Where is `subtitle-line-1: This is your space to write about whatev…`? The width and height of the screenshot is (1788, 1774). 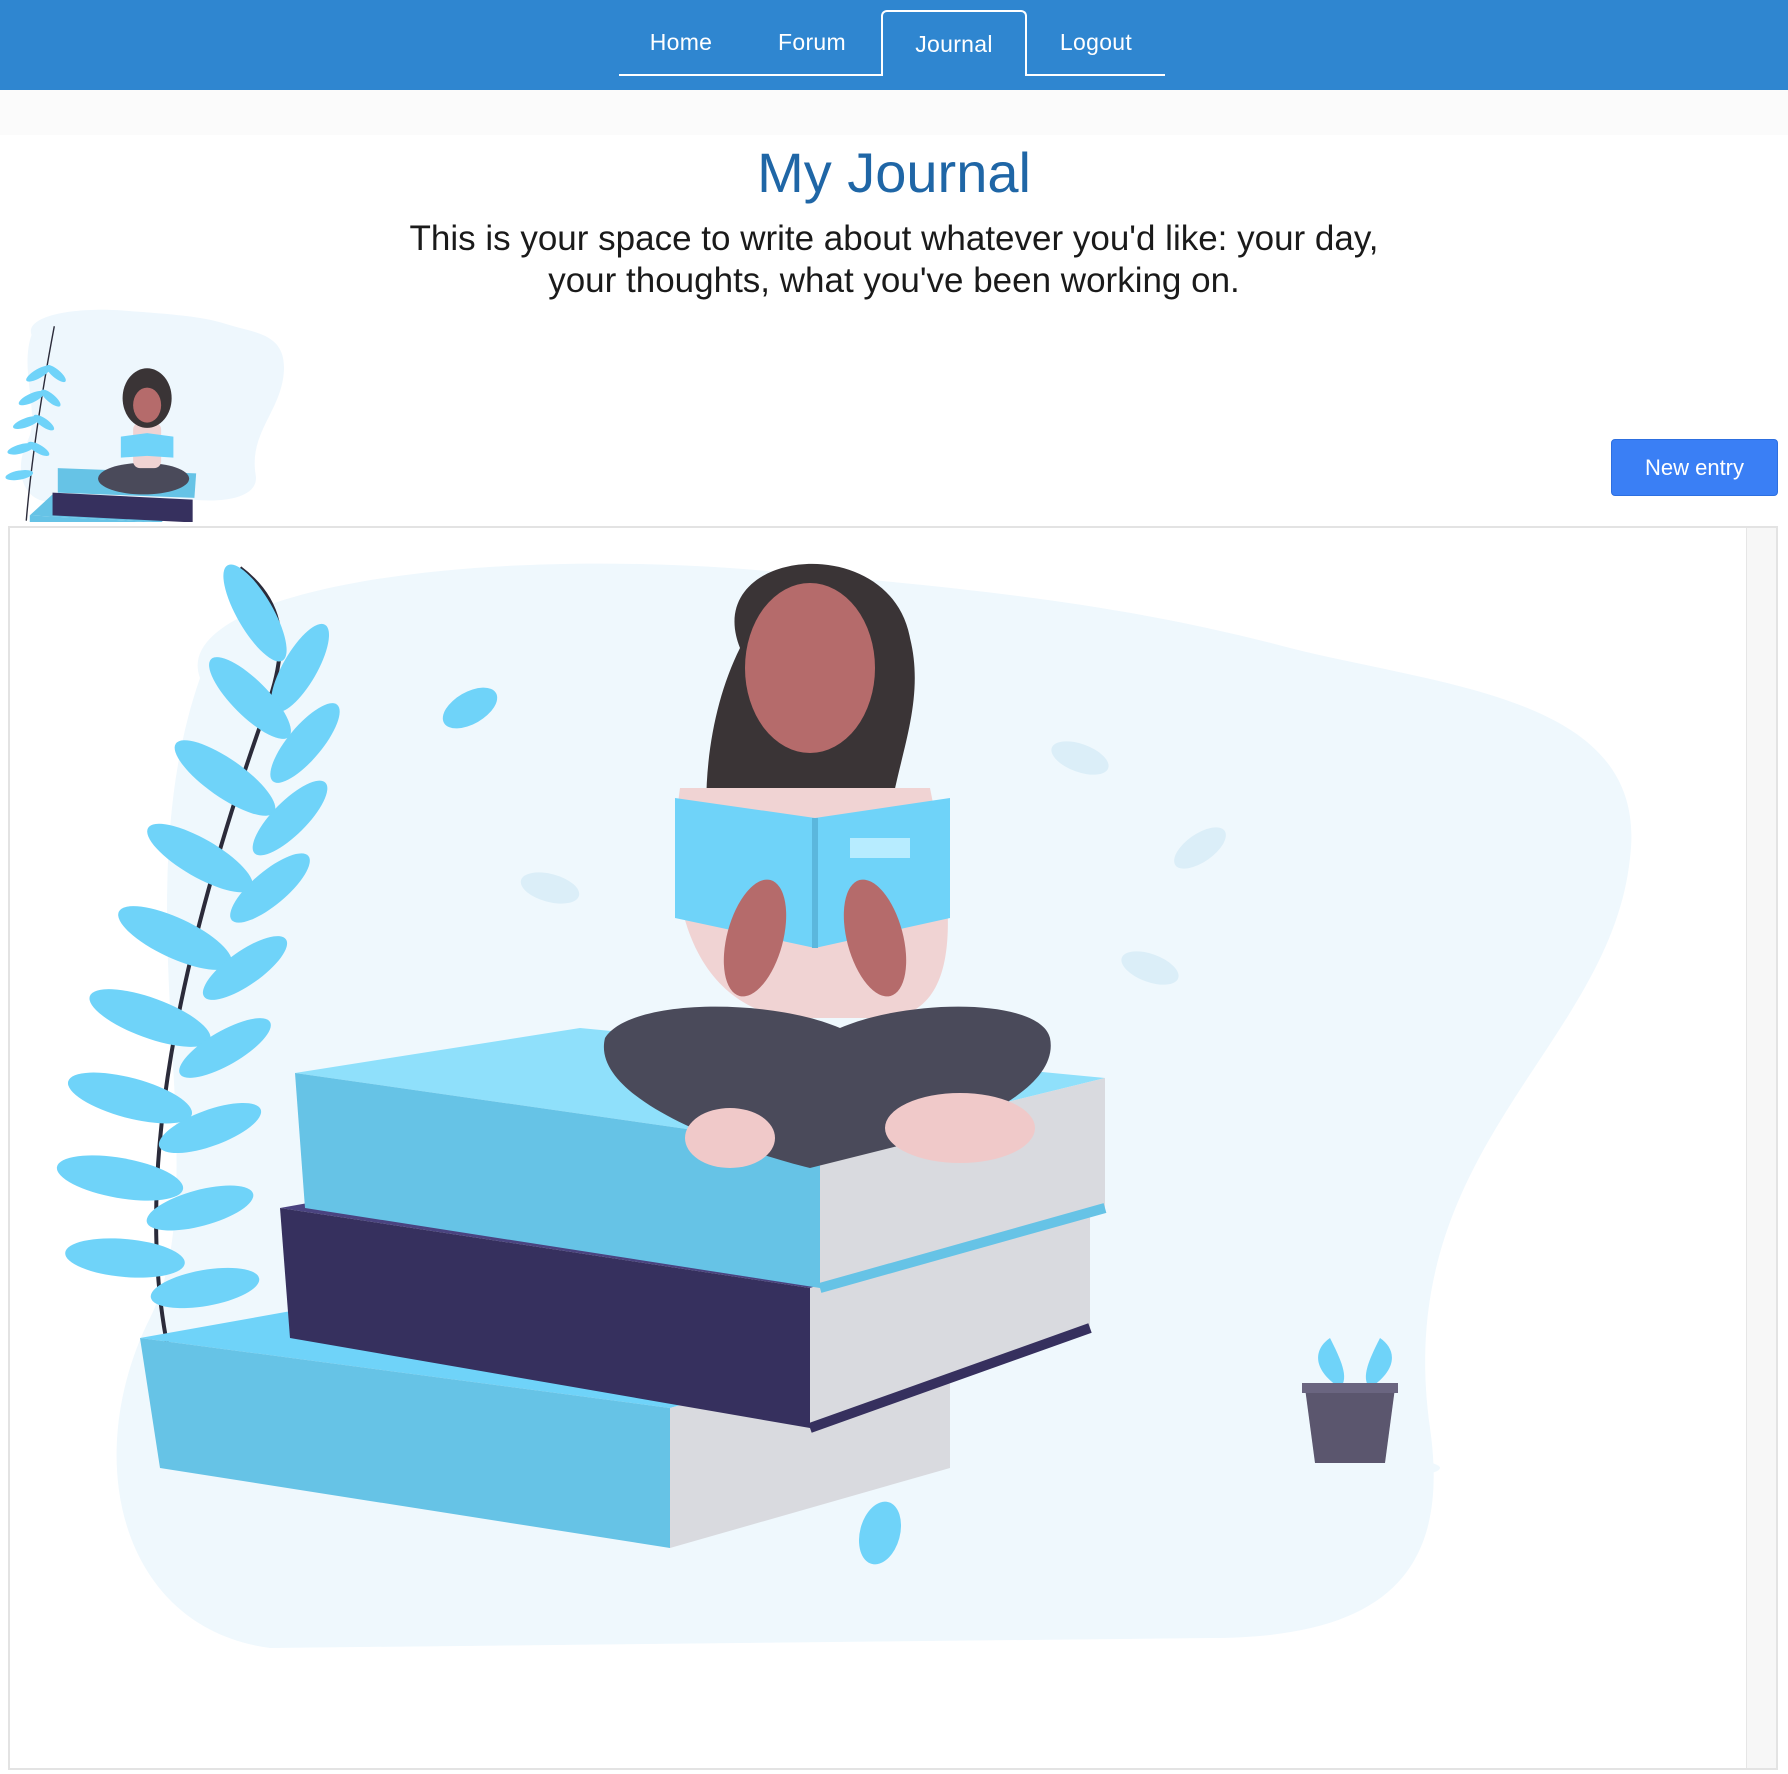
subtitle-line-1: This is your space to write about whatev… is located at coordinates (894, 238).